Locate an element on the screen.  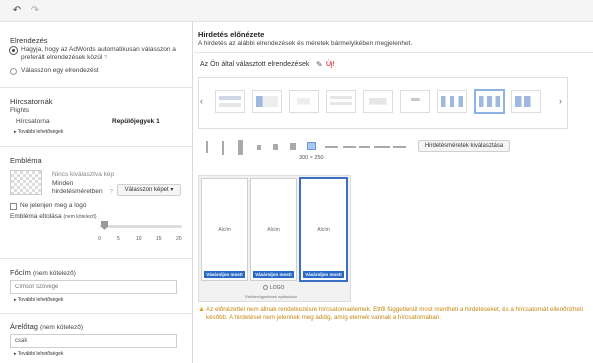
selected-layouts-label: Az Ön által választott elrendezések is located at coordinates (255, 64).